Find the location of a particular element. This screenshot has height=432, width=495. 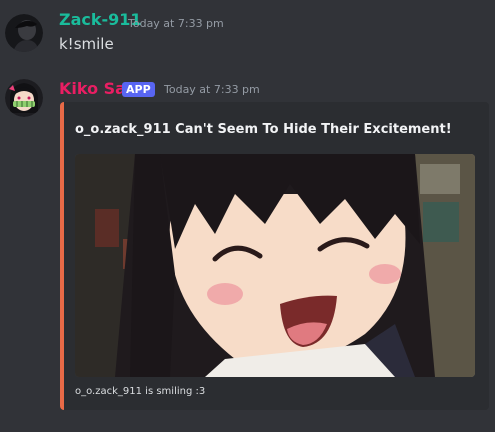

app-badge: APP is located at coordinates (138, 89).